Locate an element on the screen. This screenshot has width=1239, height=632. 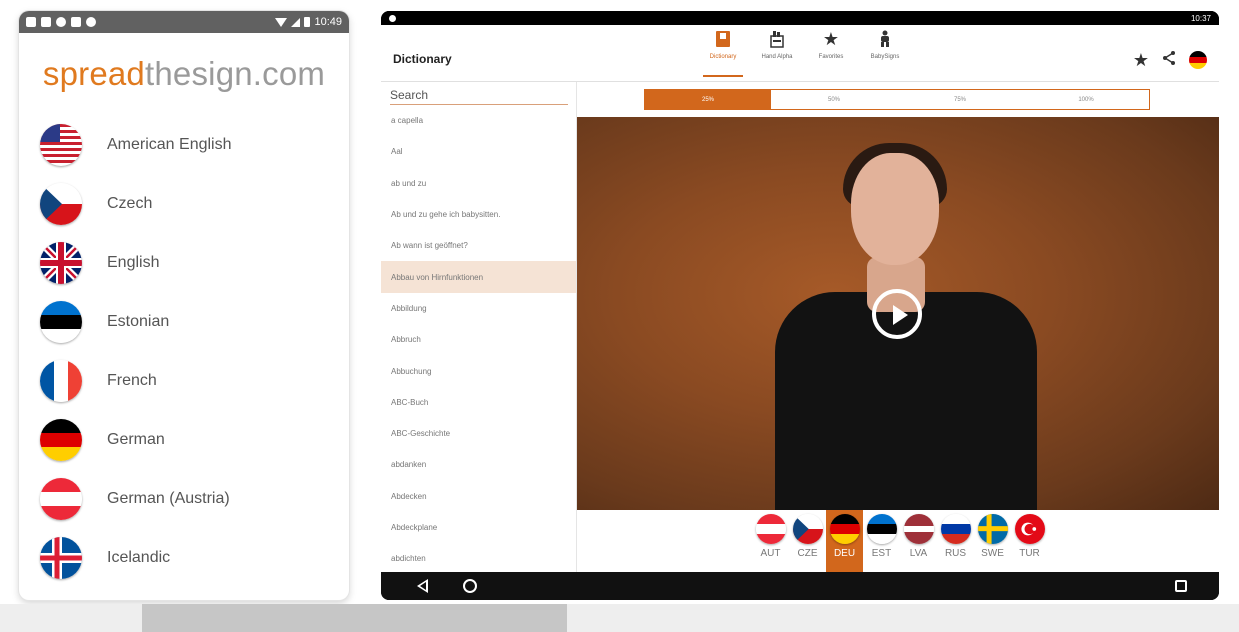
tablet-clock: 10:37 is located at coordinates (1200, 18).